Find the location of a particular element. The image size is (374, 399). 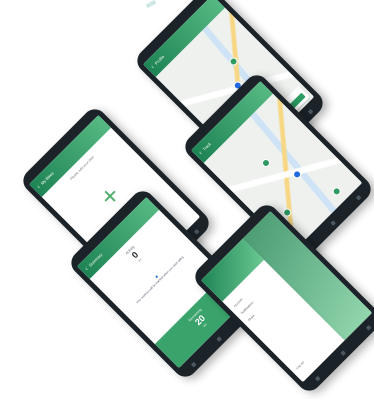

drawer-item-account: Account is located at coordinates (238, 302).